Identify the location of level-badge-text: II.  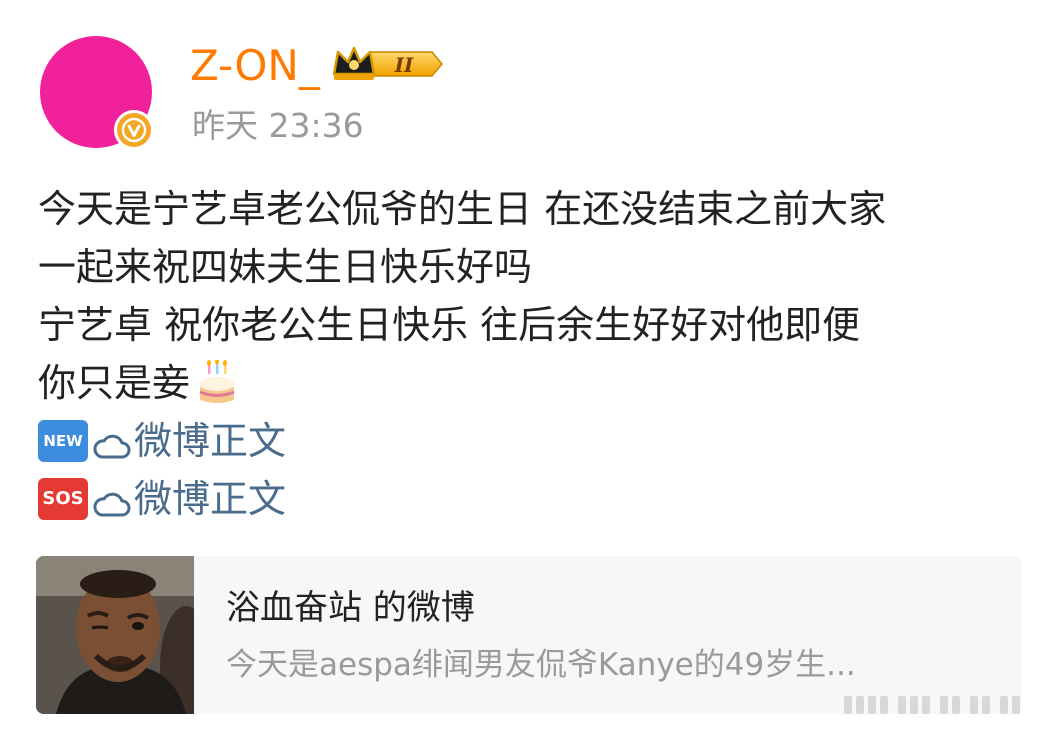
(404, 65).